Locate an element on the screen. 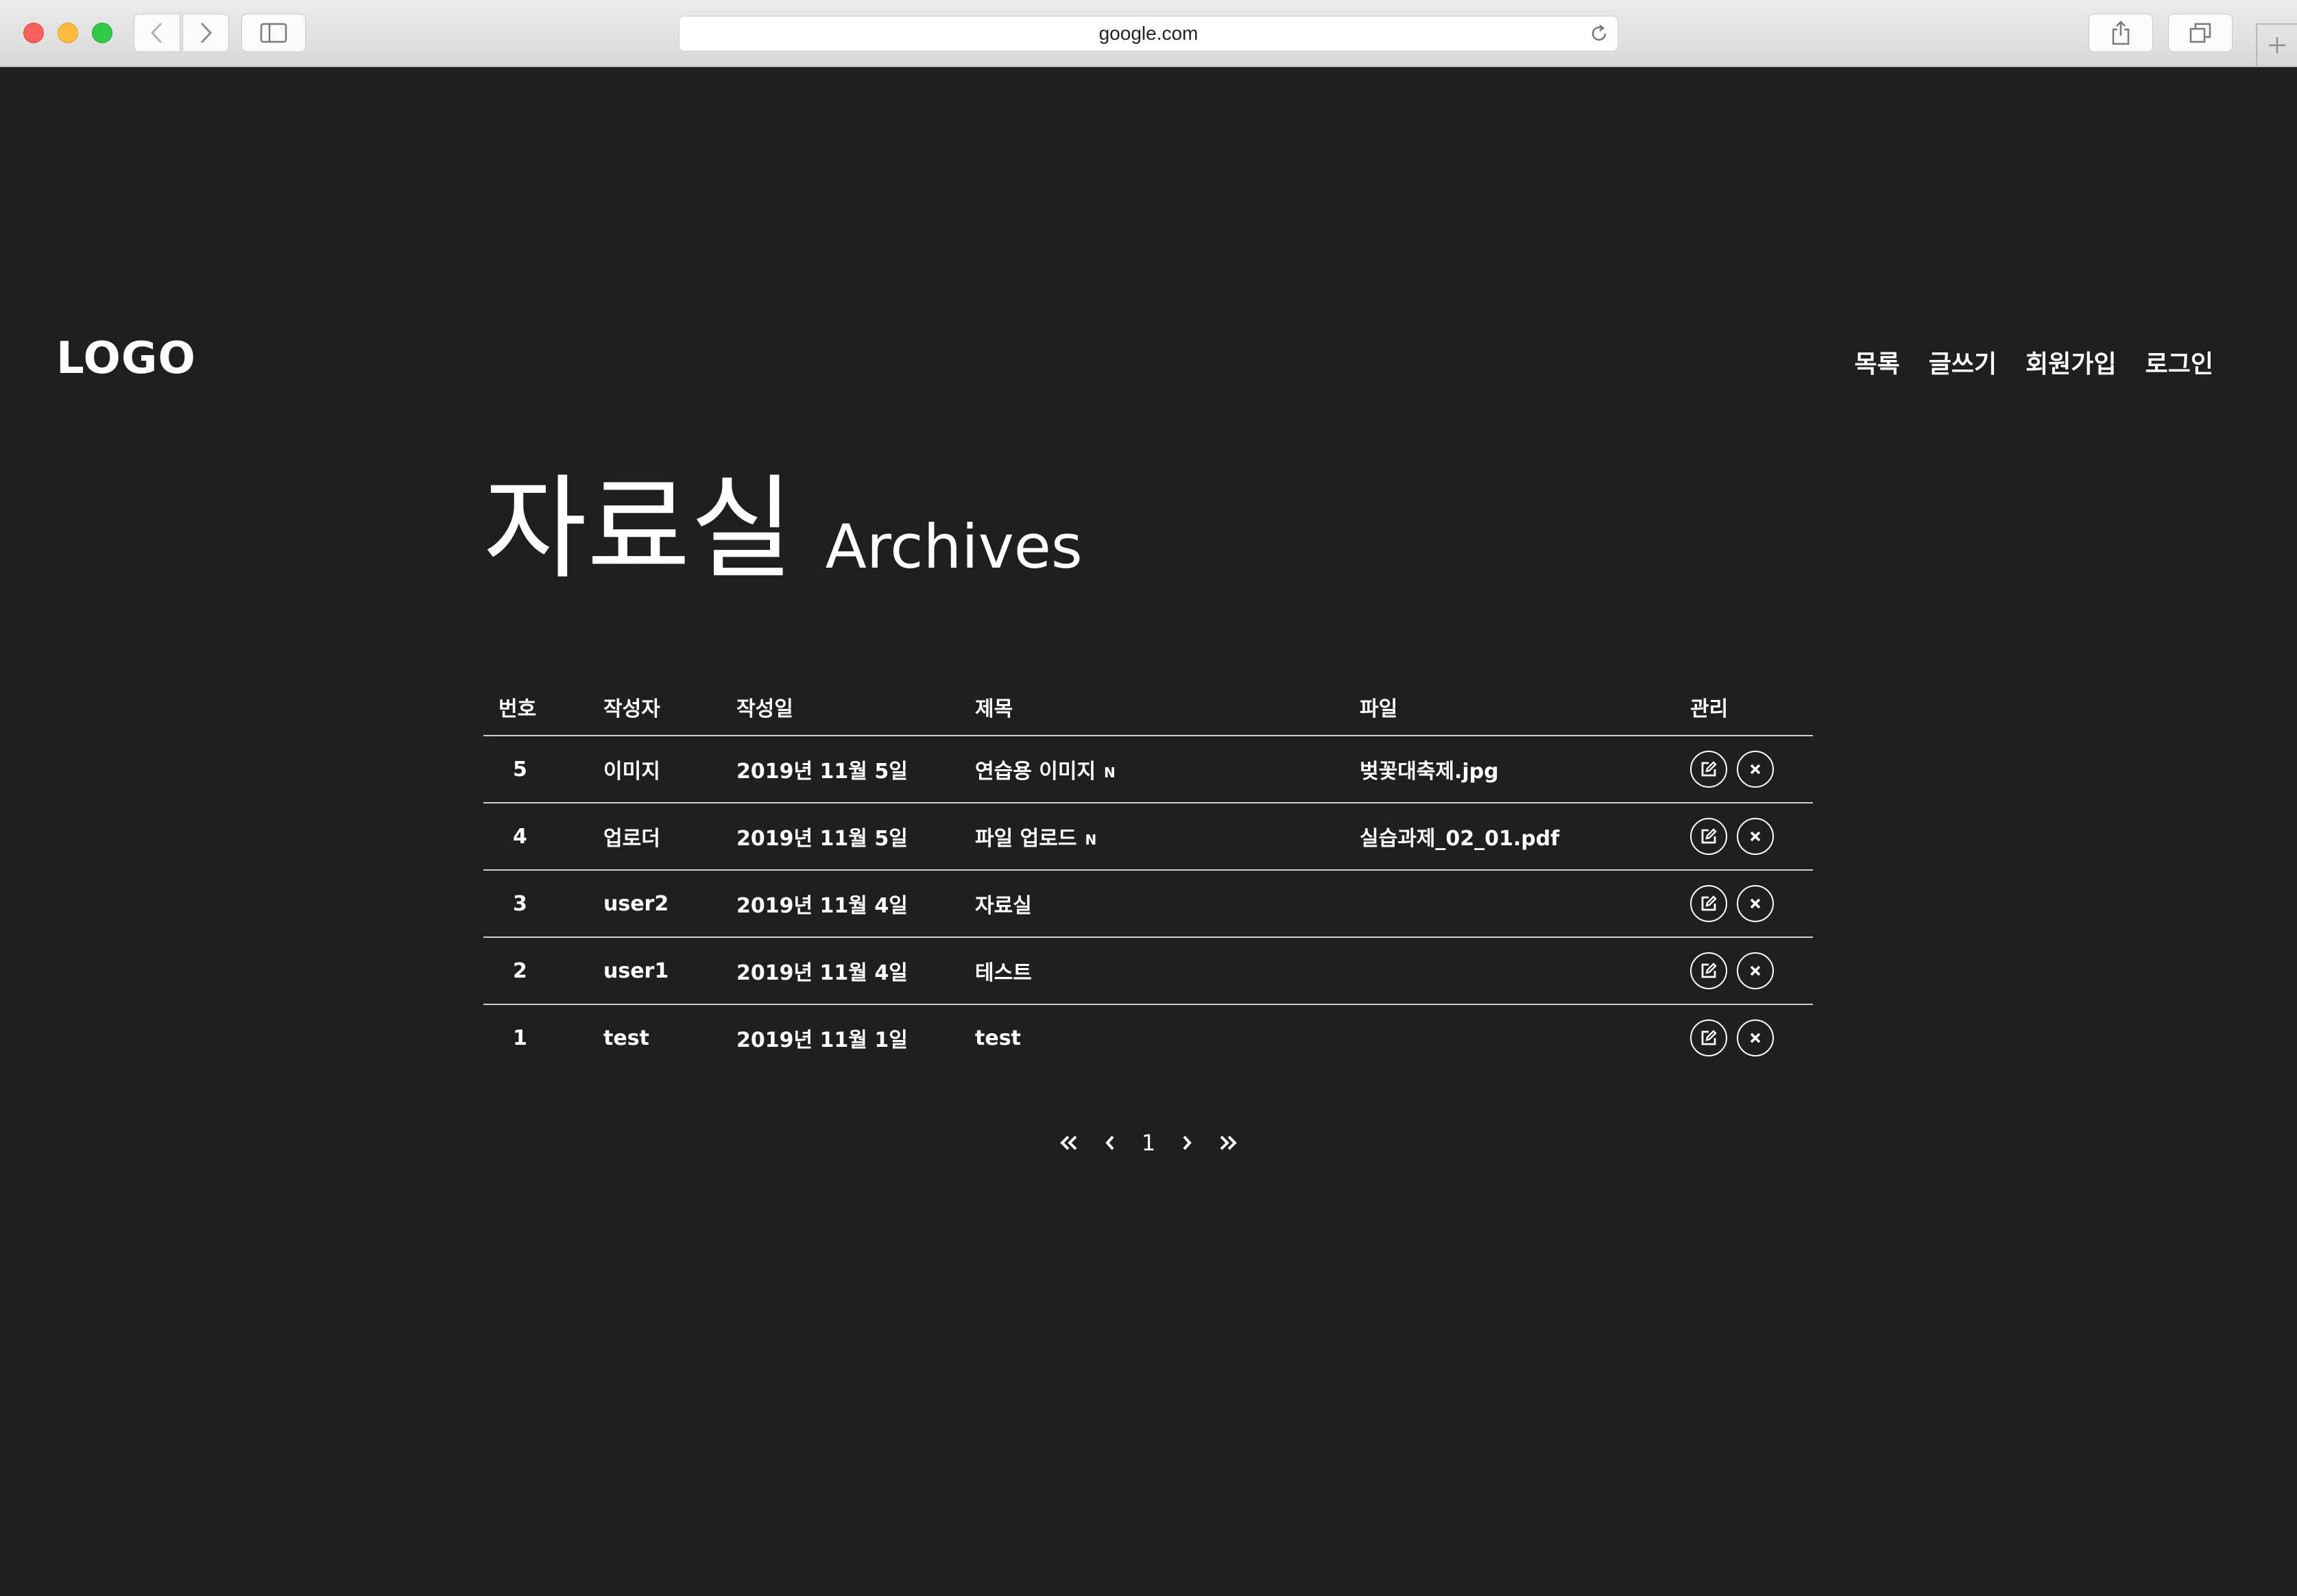  first-page-icon is located at coordinates (1068, 1142).